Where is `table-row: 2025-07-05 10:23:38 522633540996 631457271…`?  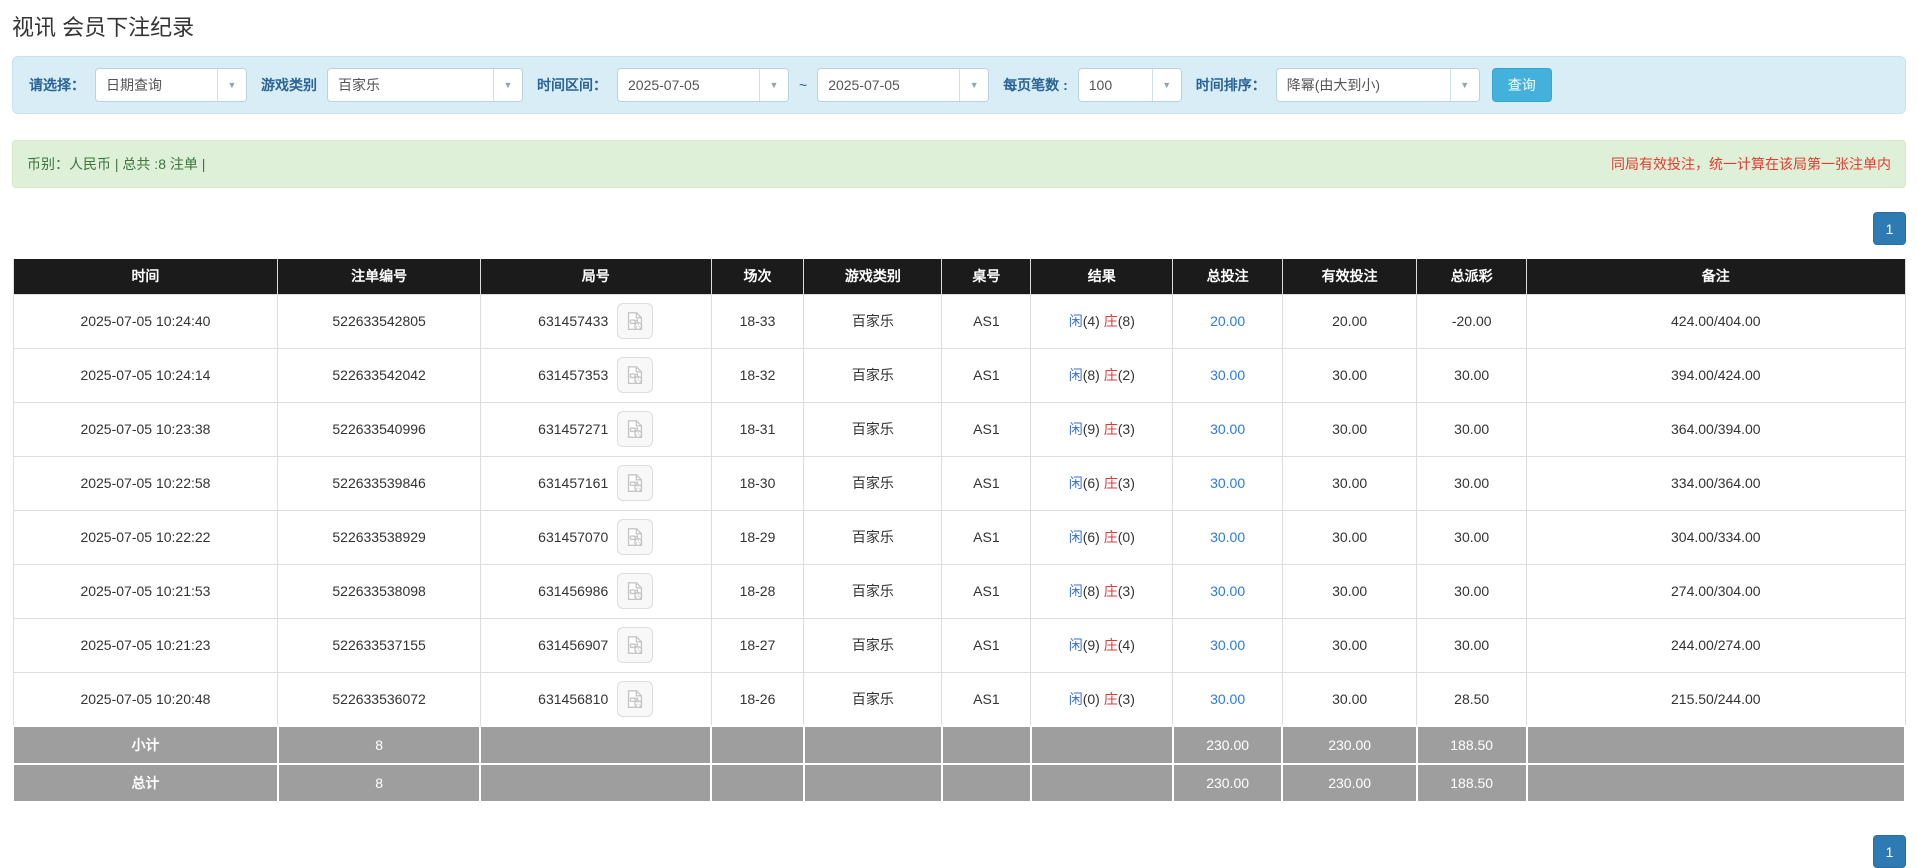 table-row: 2025-07-05 10:23:38 522633540996 631457271… is located at coordinates (959, 429).